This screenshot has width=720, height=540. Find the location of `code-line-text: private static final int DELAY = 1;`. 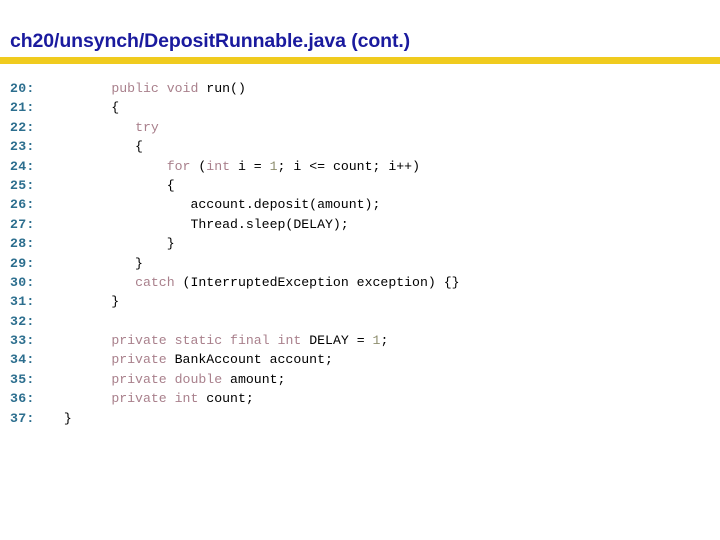

code-line-text: private static final int DELAY = 1; is located at coordinates (218, 340).